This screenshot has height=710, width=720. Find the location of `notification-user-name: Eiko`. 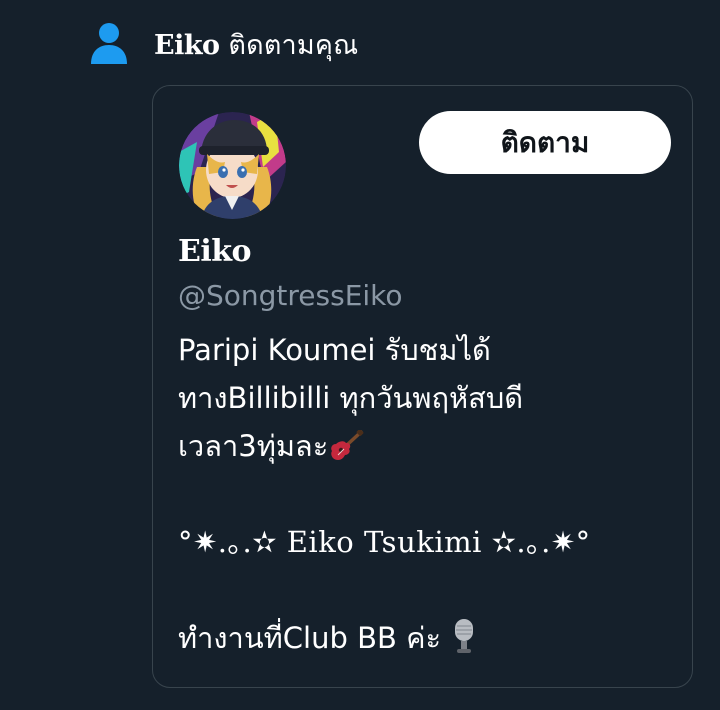

notification-user-name: Eiko is located at coordinates (187, 45).